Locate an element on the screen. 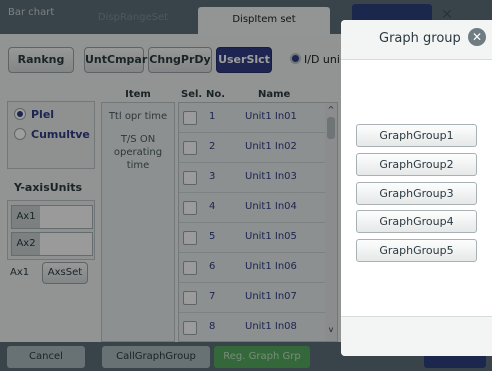 This screenshot has height=371, width=492. dialog-footer is located at coordinates (416, 336).